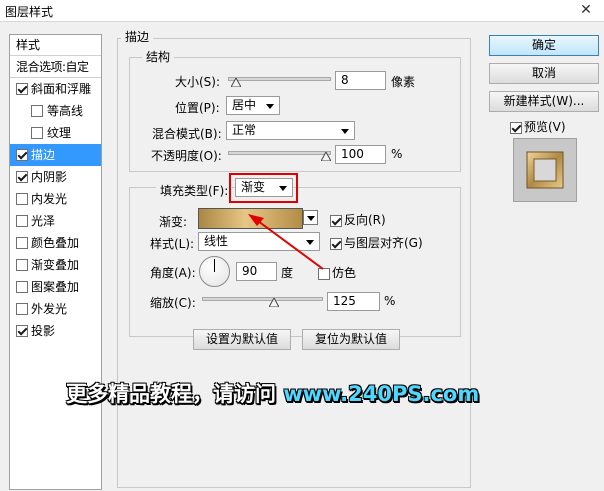 The width and height of the screenshot is (604, 491). I want to click on style-item-label: 等高线, so click(65, 111).